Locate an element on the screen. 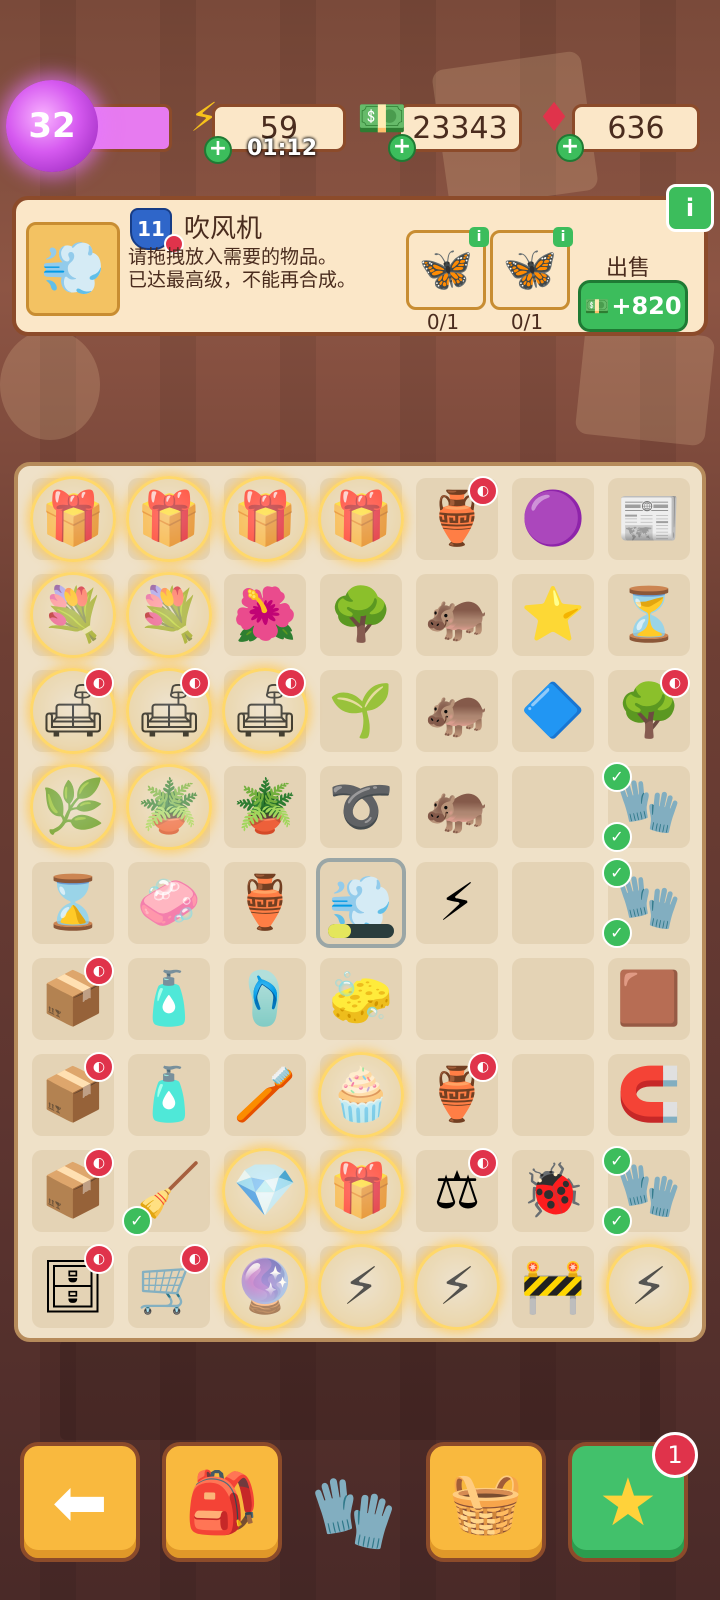 The width and height of the screenshot is (720, 1600). board-cell: 💨 is located at coordinates (361, 903).